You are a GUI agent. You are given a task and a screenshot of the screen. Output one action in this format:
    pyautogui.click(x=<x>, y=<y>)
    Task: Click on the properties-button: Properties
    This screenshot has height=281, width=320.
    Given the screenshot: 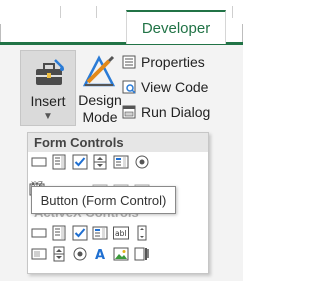 What is the action you would take?
    pyautogui.click(x=163, y=62)
    